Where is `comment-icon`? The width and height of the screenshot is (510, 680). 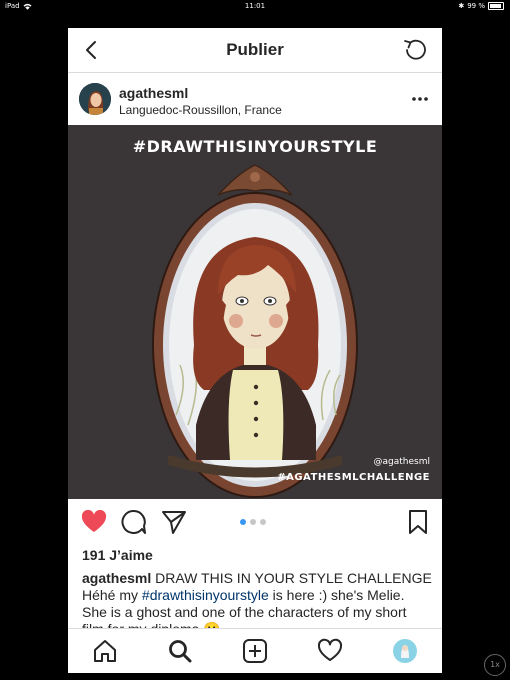 comment-icon is located at coordinates (134, 522).